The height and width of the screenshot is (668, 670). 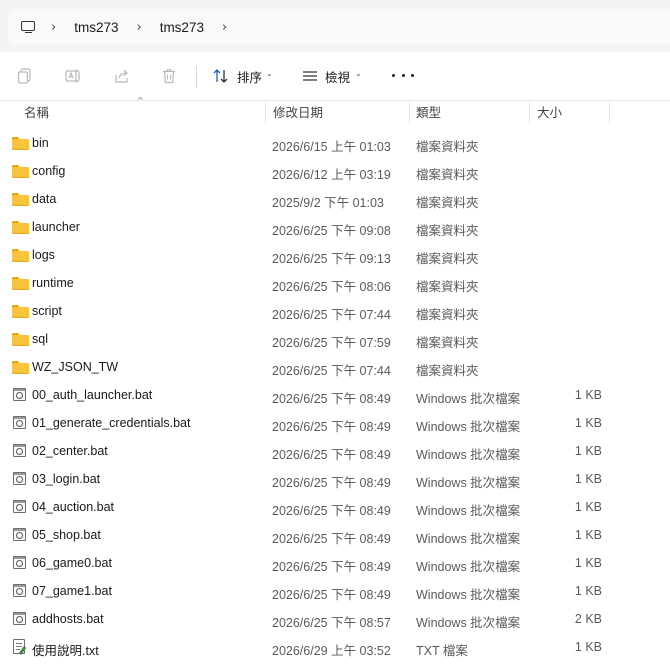 I want to click on file-type: TXT 檔案, so click(x=442, y=651).